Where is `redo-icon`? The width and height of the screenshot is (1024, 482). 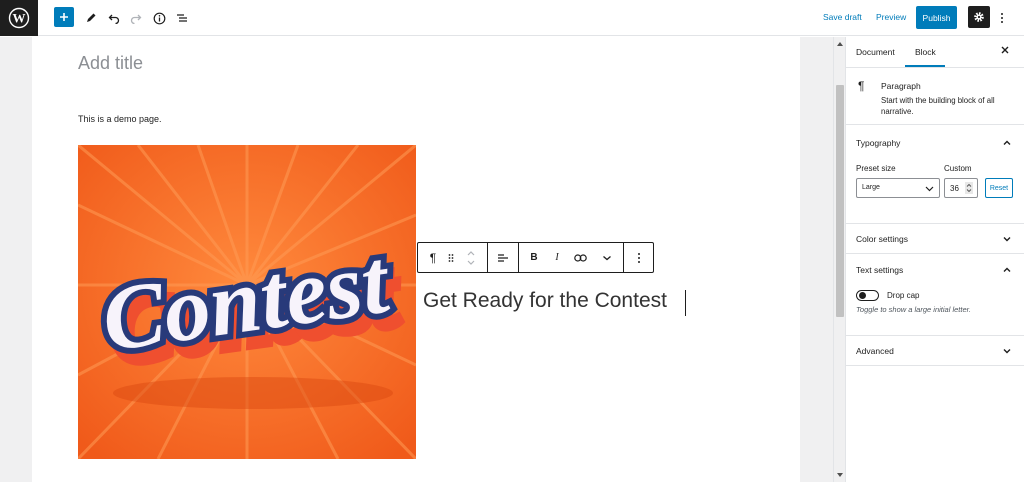
redo-icon is located at coordinates (136, 19).